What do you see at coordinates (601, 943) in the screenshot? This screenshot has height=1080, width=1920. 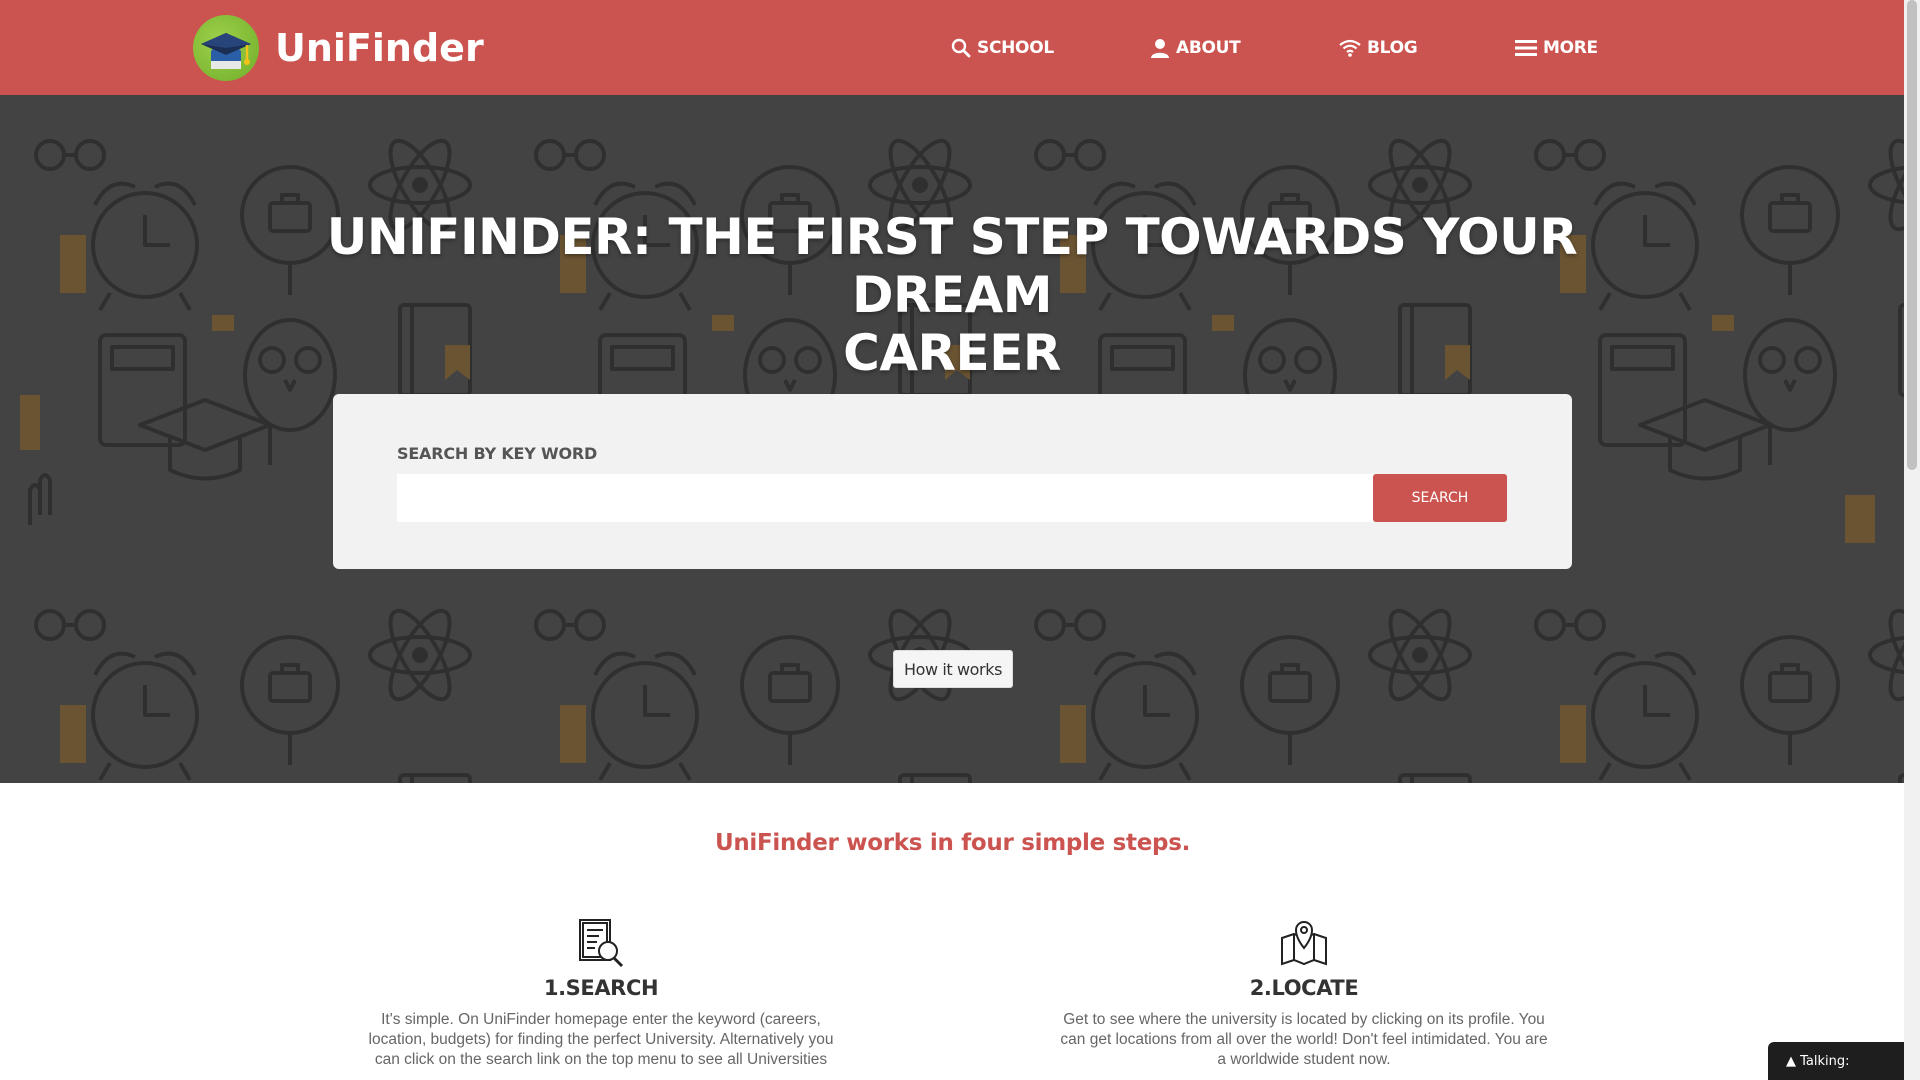 I see `document-search-icon` at bounding box center [601, 943].